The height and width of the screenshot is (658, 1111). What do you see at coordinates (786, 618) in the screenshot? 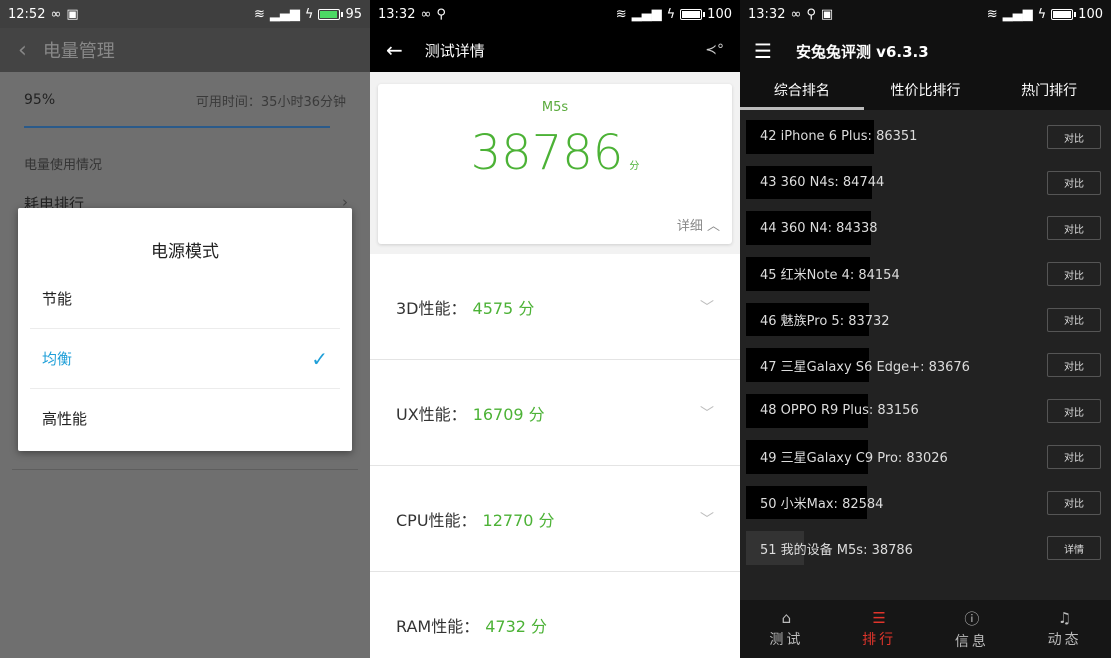
I see `home-icon: ⌂` at bounding box center [786, 618].